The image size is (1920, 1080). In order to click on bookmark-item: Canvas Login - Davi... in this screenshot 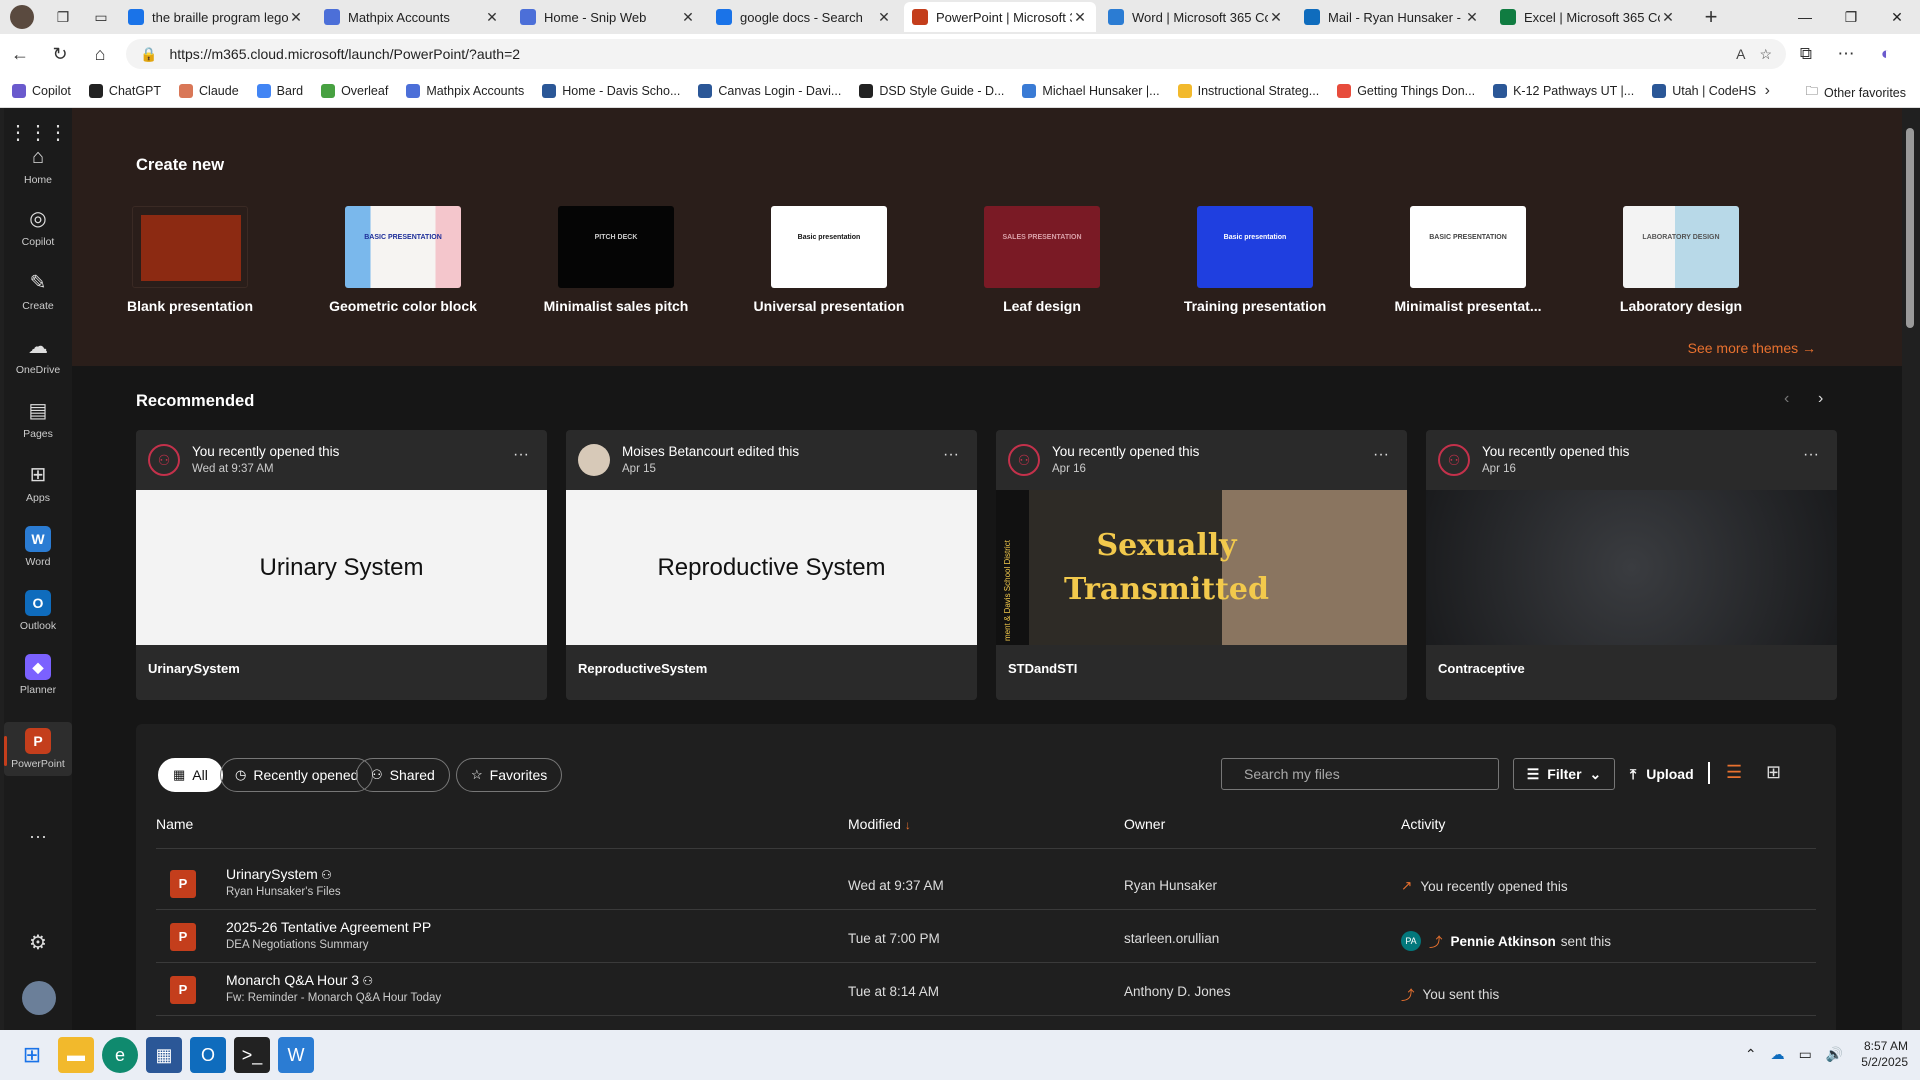, I will do `click(769, 90)`.